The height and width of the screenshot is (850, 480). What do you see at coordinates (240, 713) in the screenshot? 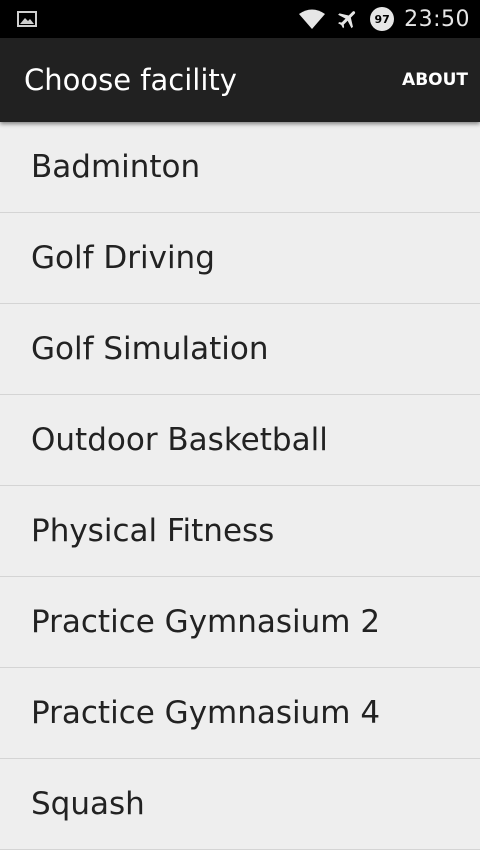
I see `list-item: Practice Gymnasium 4` at bounding box center [240, 713].